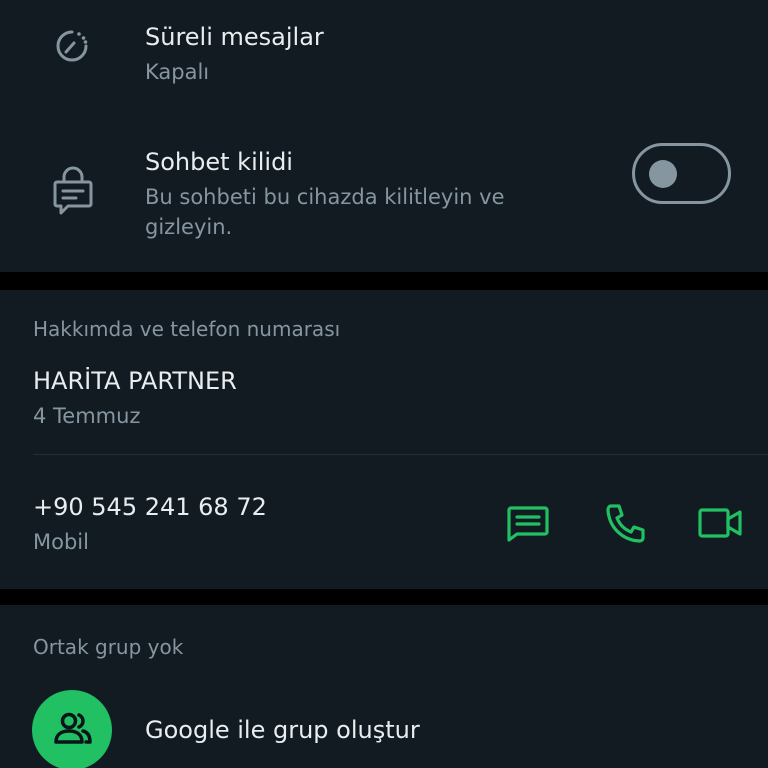 Image resolution: width=768 pixels, height=768 pixels. I want to click on chat-lock-title: Sohbet kilidi, so click(219, 162).